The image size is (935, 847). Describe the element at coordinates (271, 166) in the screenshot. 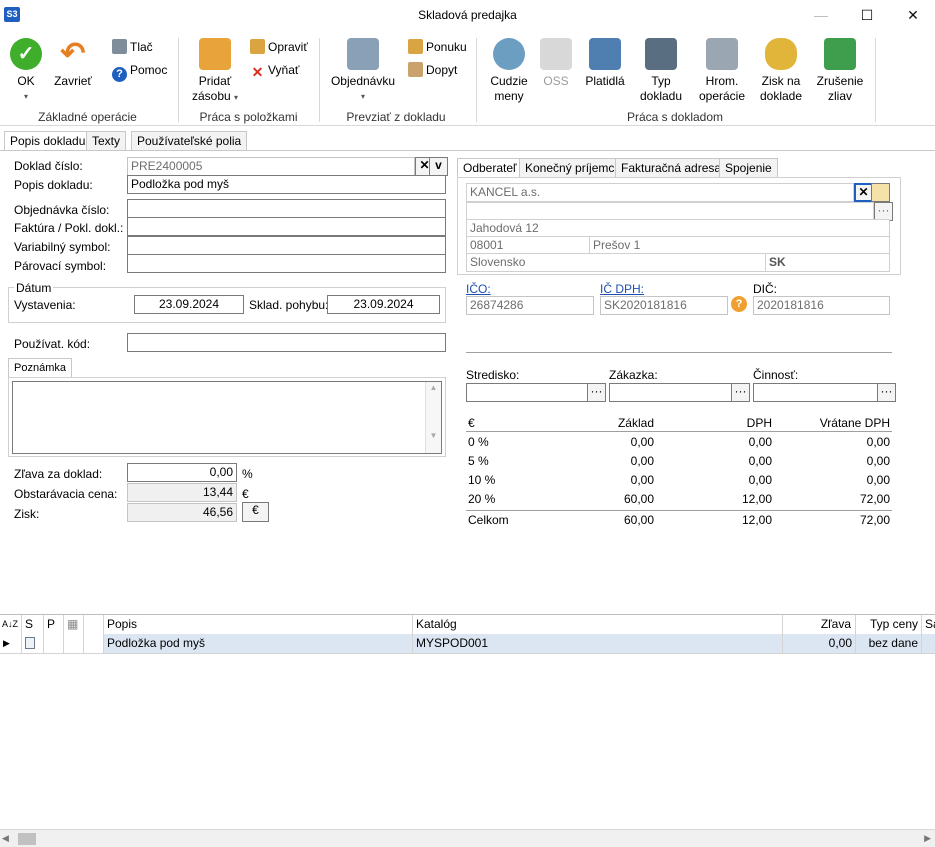

I see `doklad-cislo-field: PRE2400005` at that location.